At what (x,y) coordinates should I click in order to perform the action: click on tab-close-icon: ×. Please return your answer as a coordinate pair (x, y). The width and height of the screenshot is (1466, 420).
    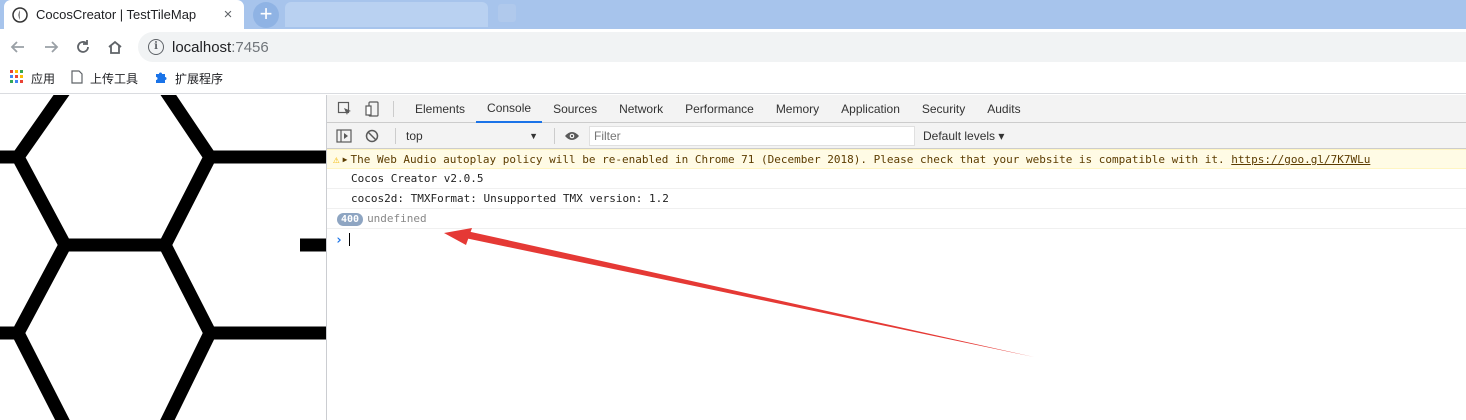
    Looking at the image, I should click on (228, 14).